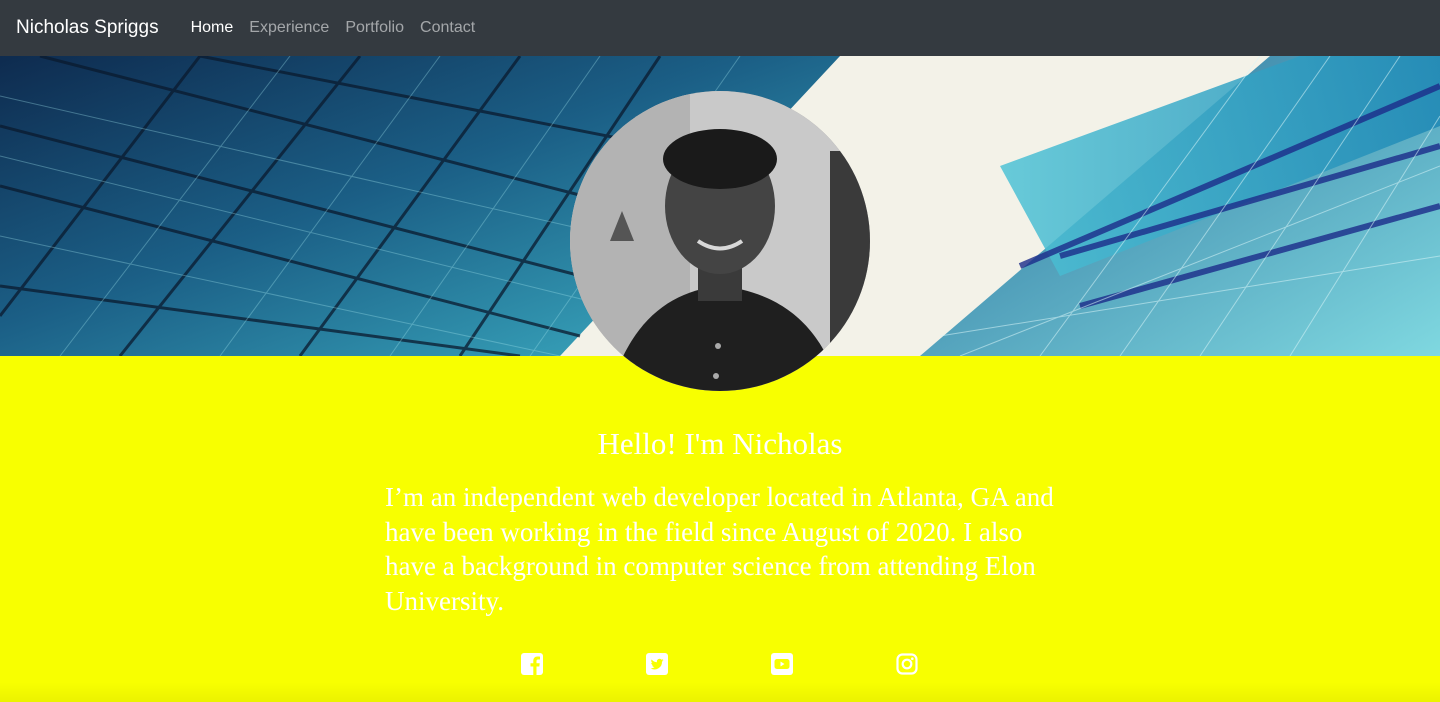  What do you see at coordinates (374, 28) in the screenshot?
I see `nav-portfolio-link: Portfolio` at bounding box center [374, 28].